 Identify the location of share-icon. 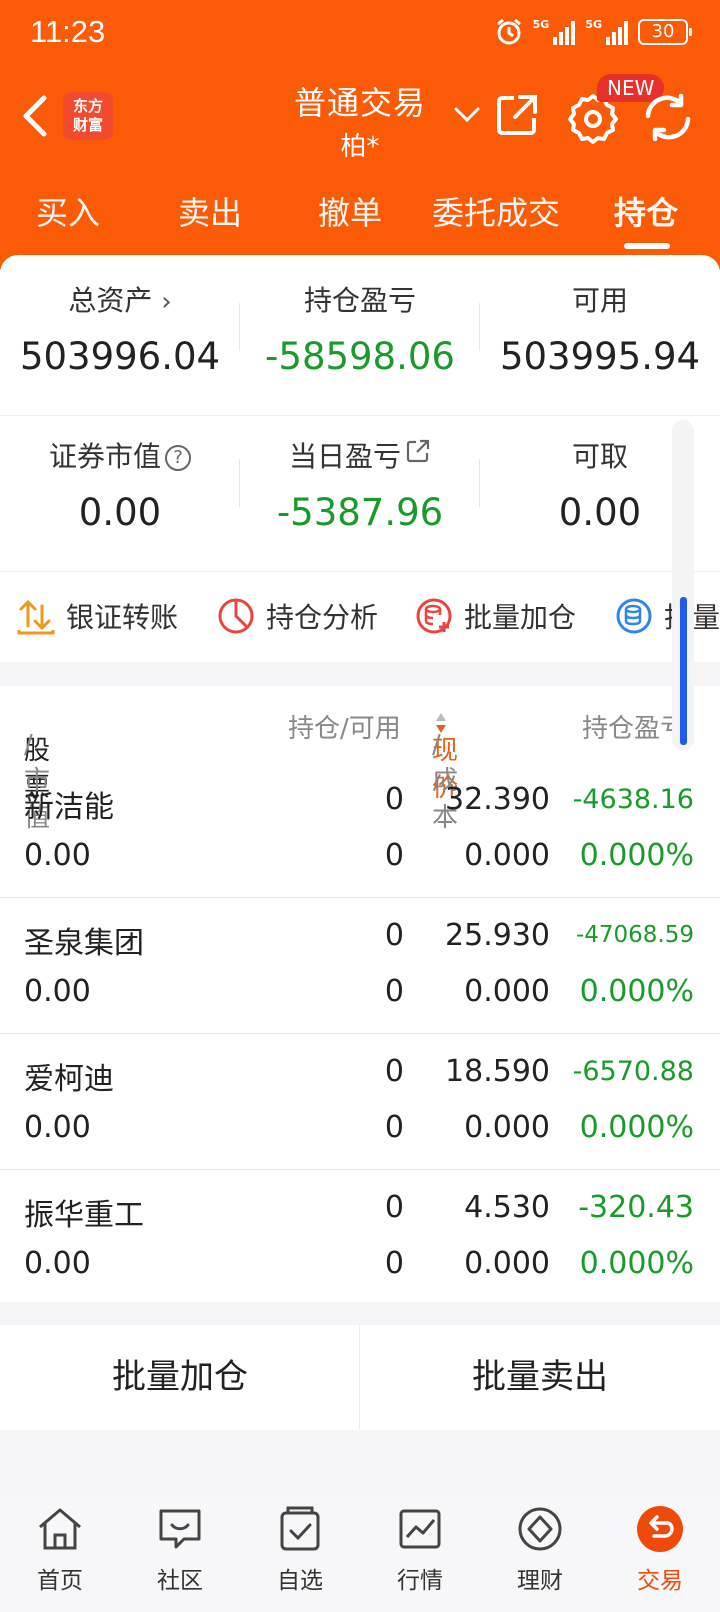
(517, 115).